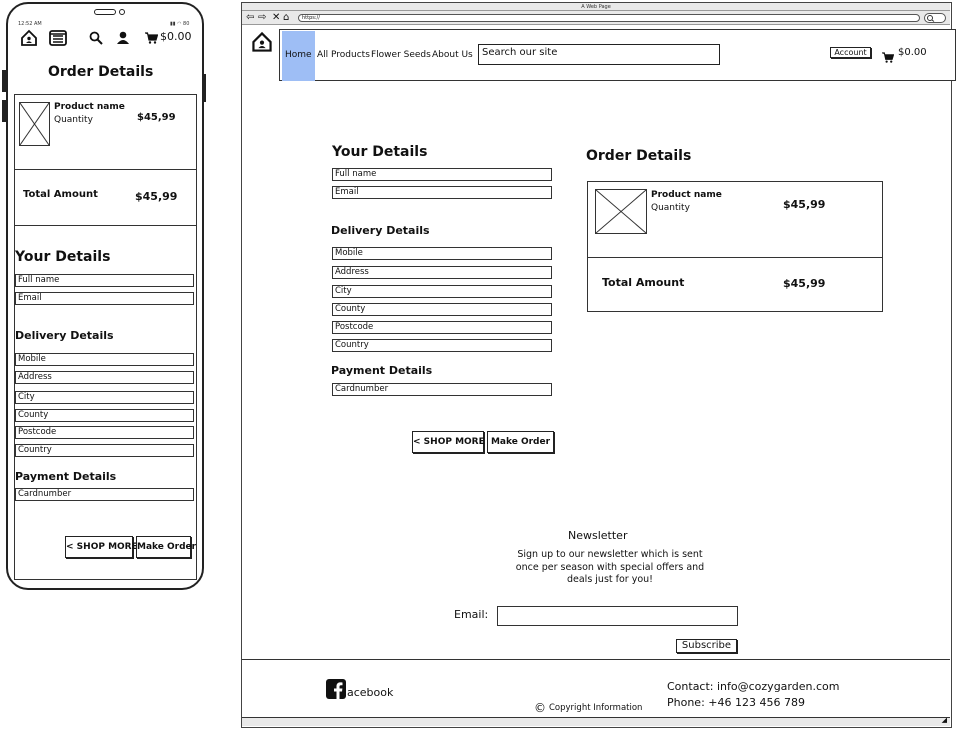  Describe the element at coordinates (250, 18) in the screenshot. I see `back-icon: ⇦` at that location.